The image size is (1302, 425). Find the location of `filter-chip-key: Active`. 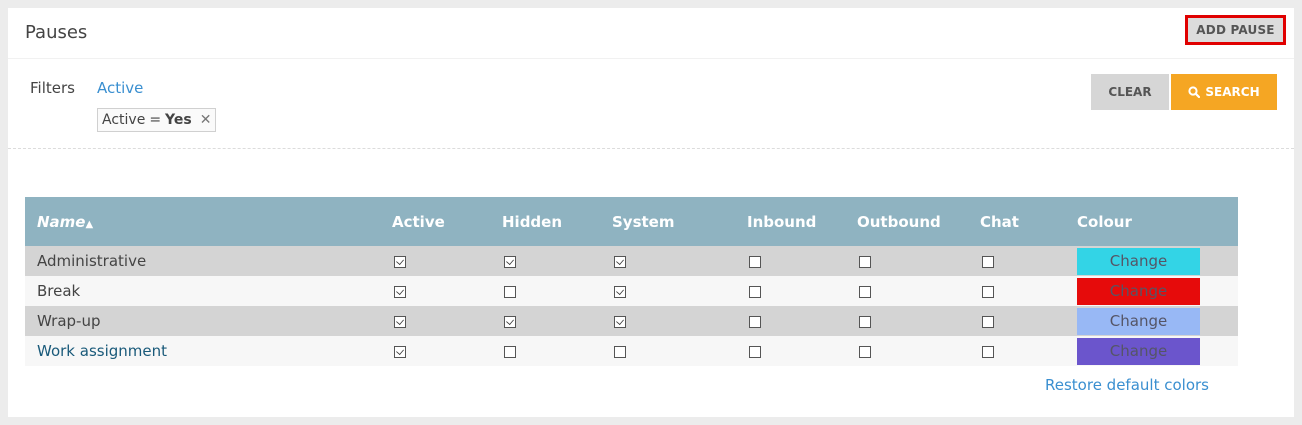

filter-chip-key: Active is located at coordinates (124, 120).